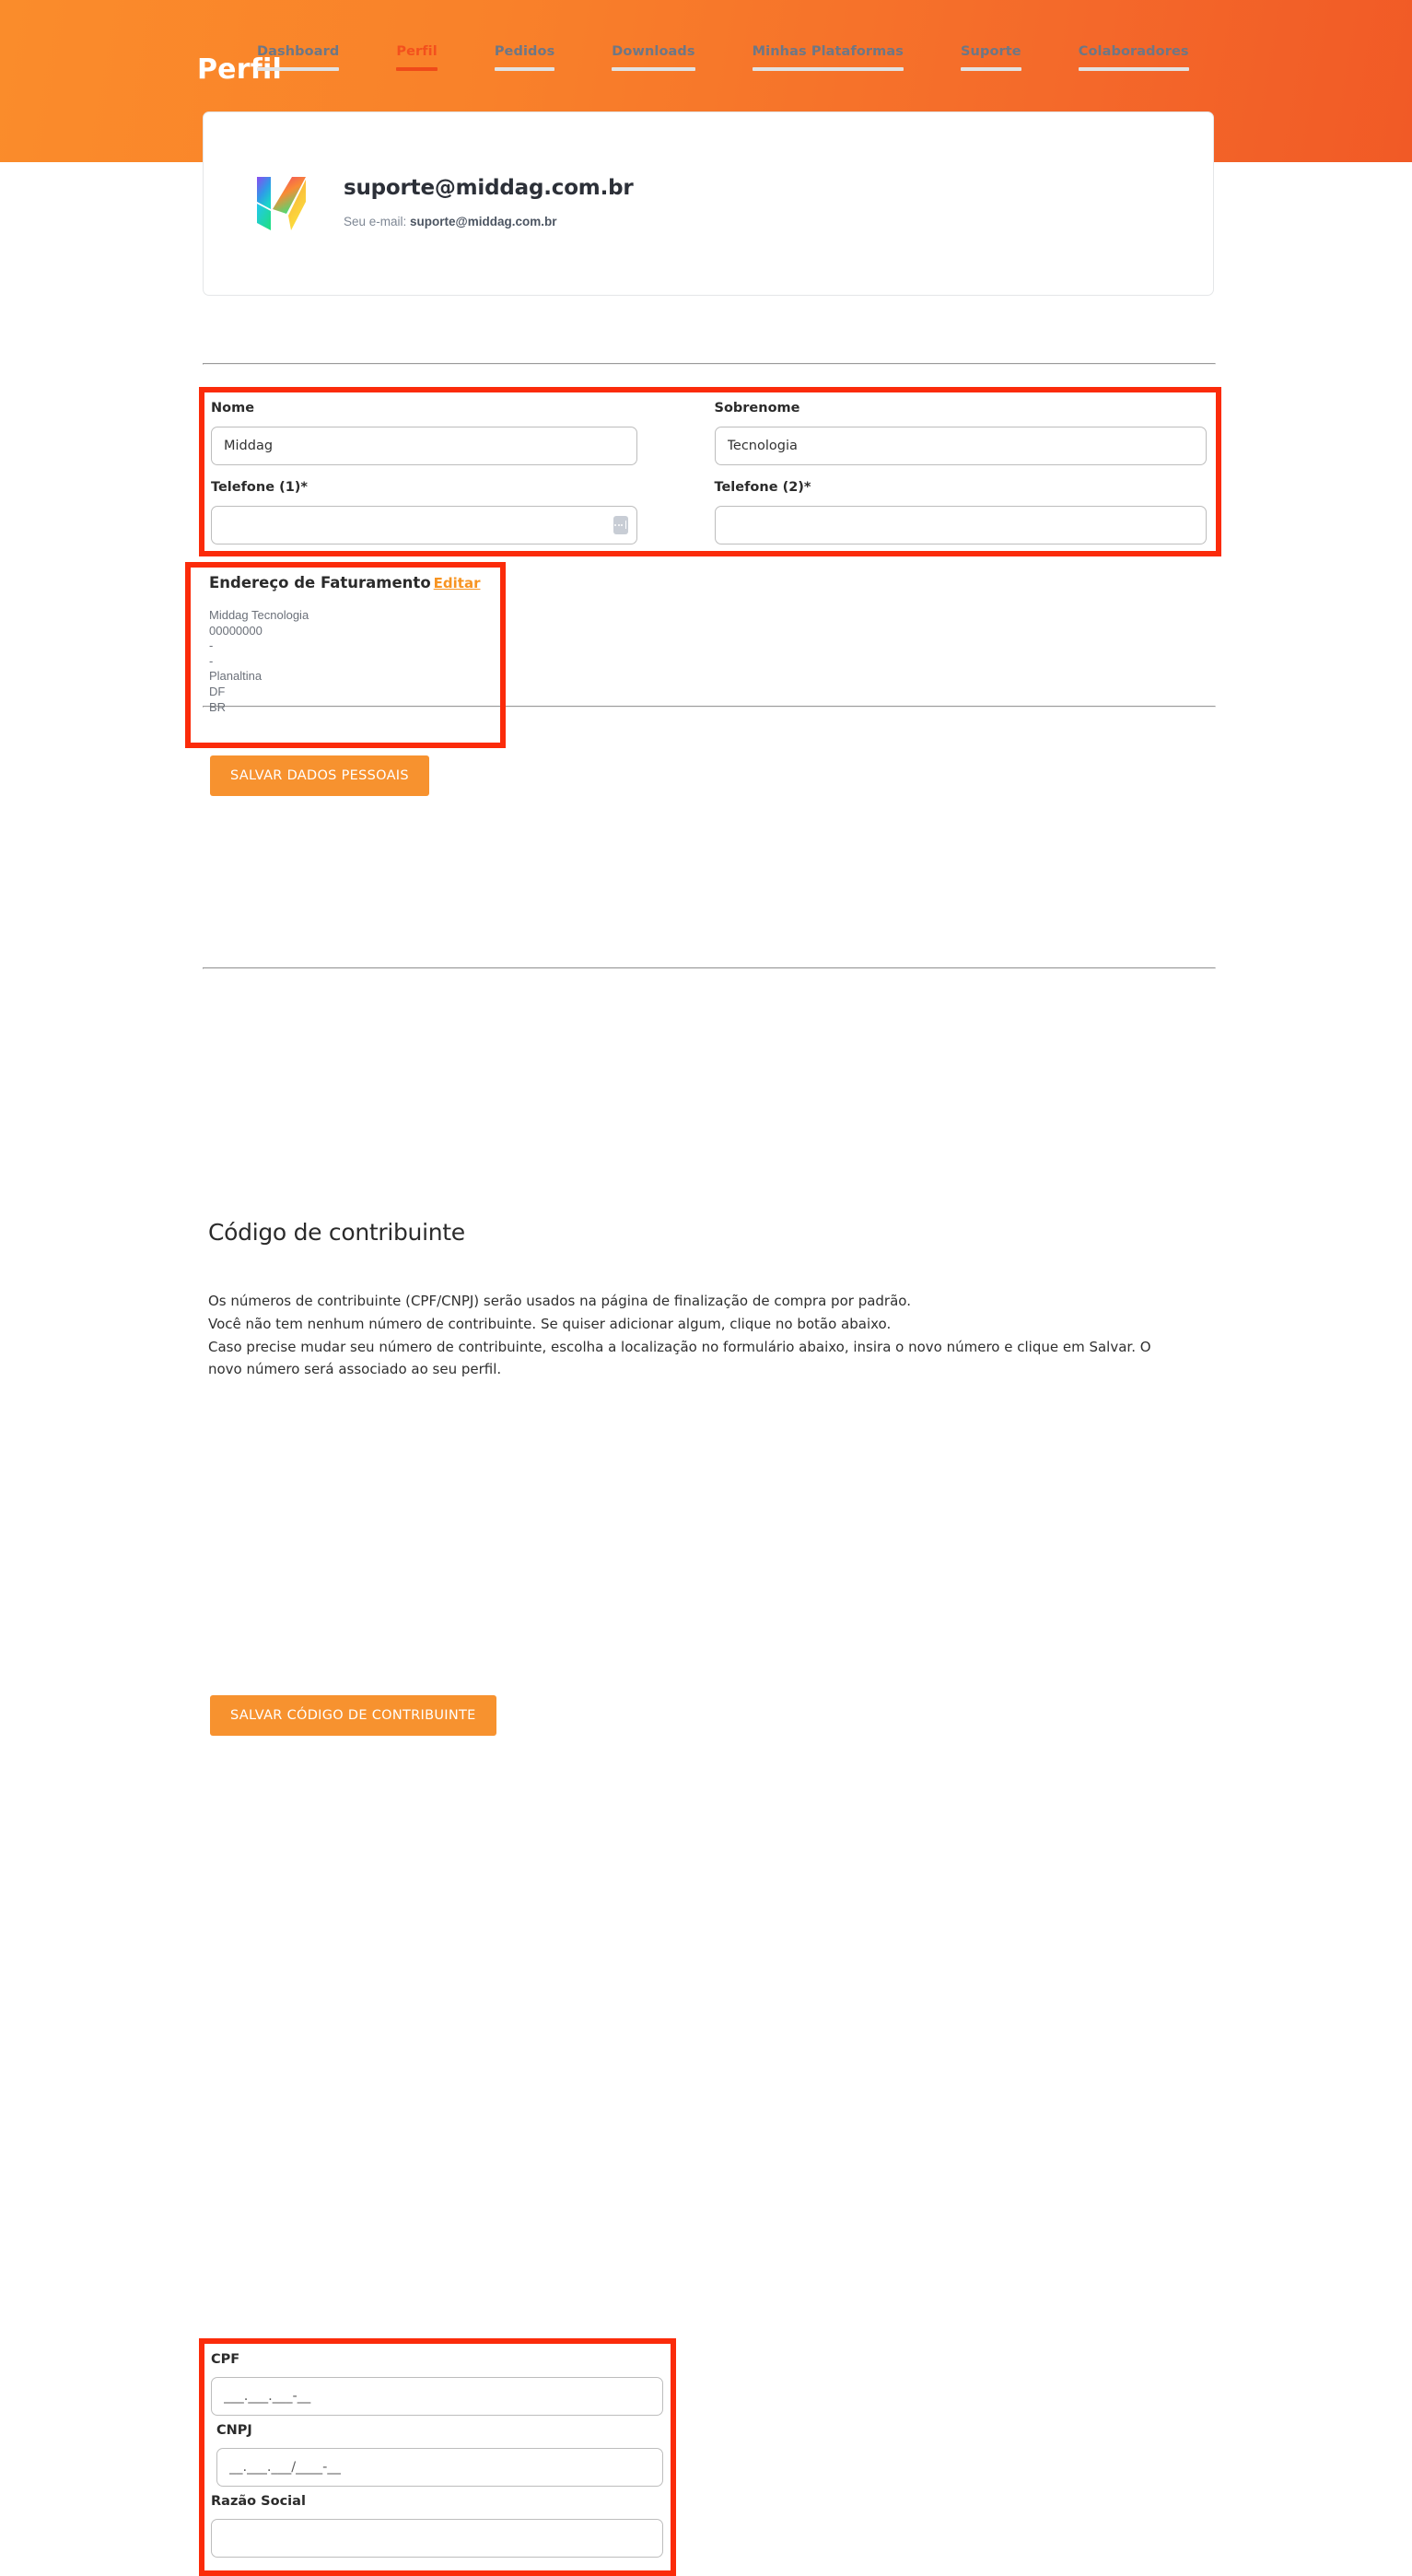  I want to click on tab-perfil: Perfil, so click(417, 57).